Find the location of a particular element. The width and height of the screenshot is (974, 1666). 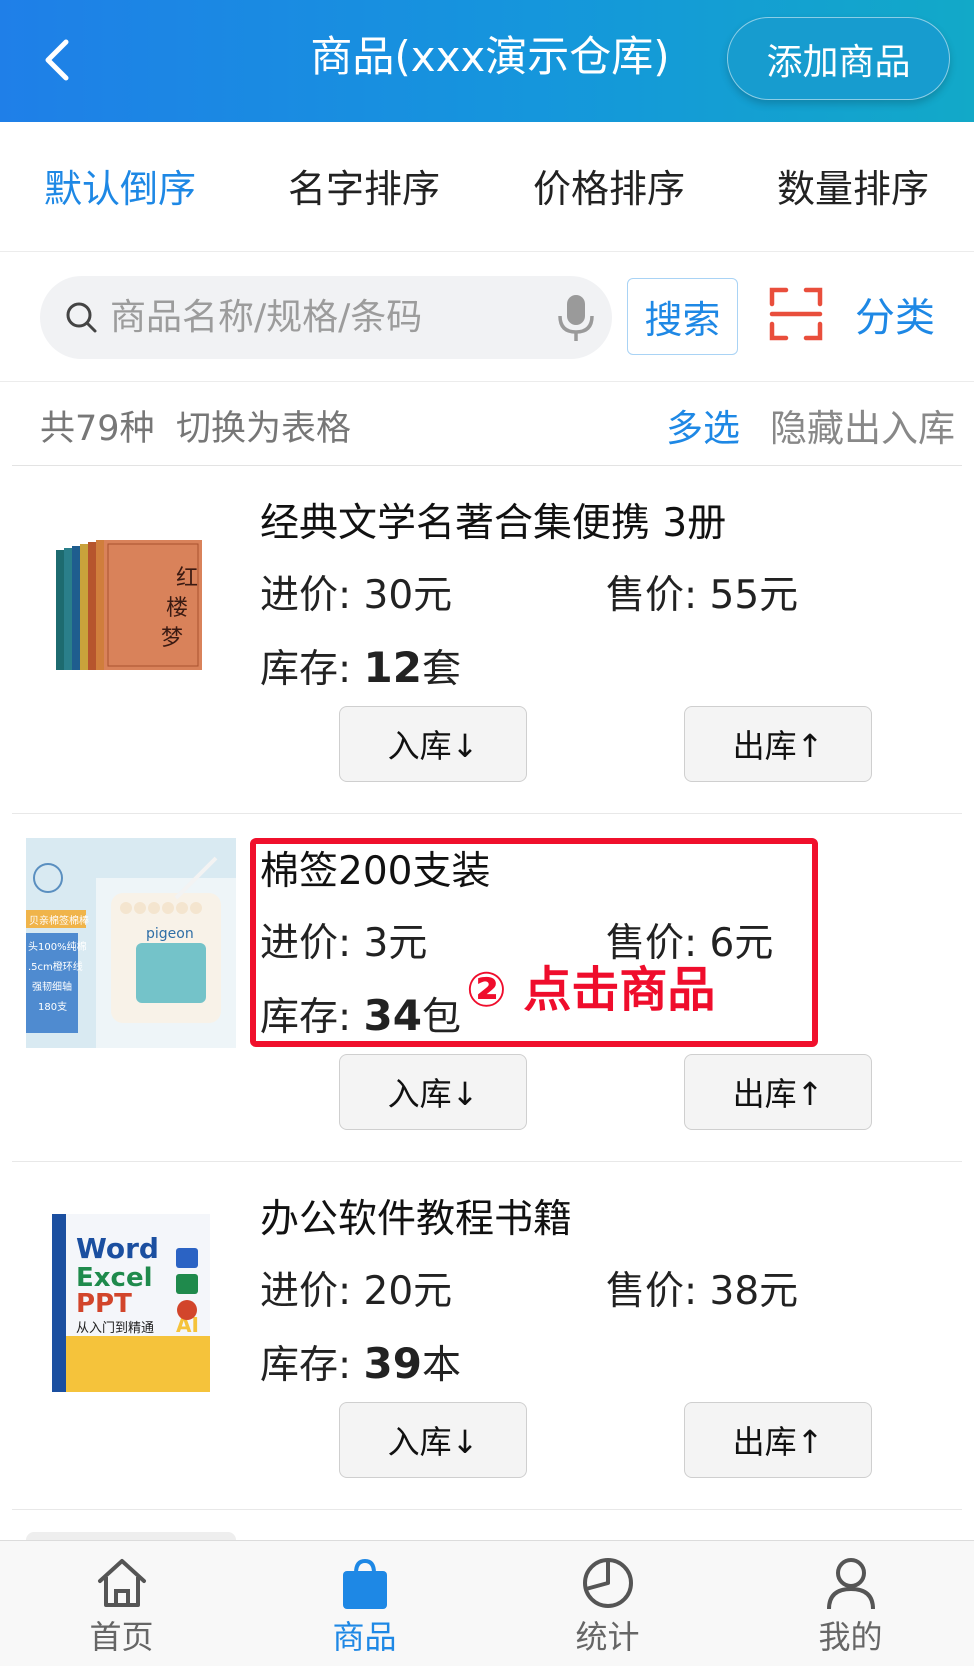

multi-select-link: 多选 is located at coordinates (703, 429).